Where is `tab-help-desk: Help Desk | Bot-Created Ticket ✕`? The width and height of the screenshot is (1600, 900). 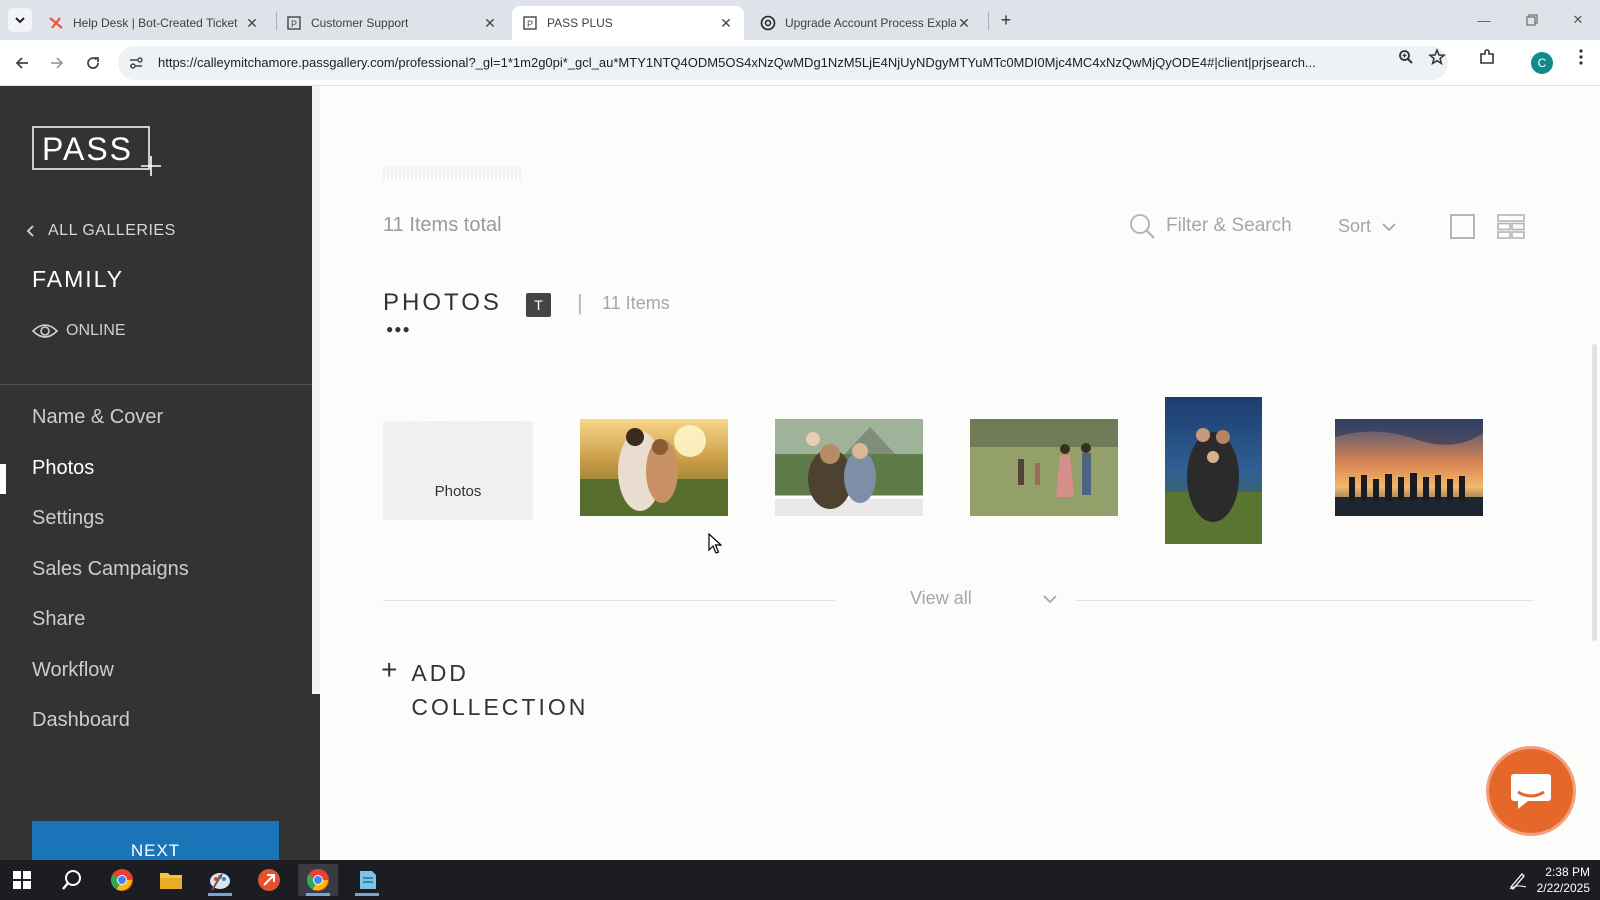 tab-help-desk: Help Desk | Bot-Created Ticket ✕ is located at coordinates (154, 23).